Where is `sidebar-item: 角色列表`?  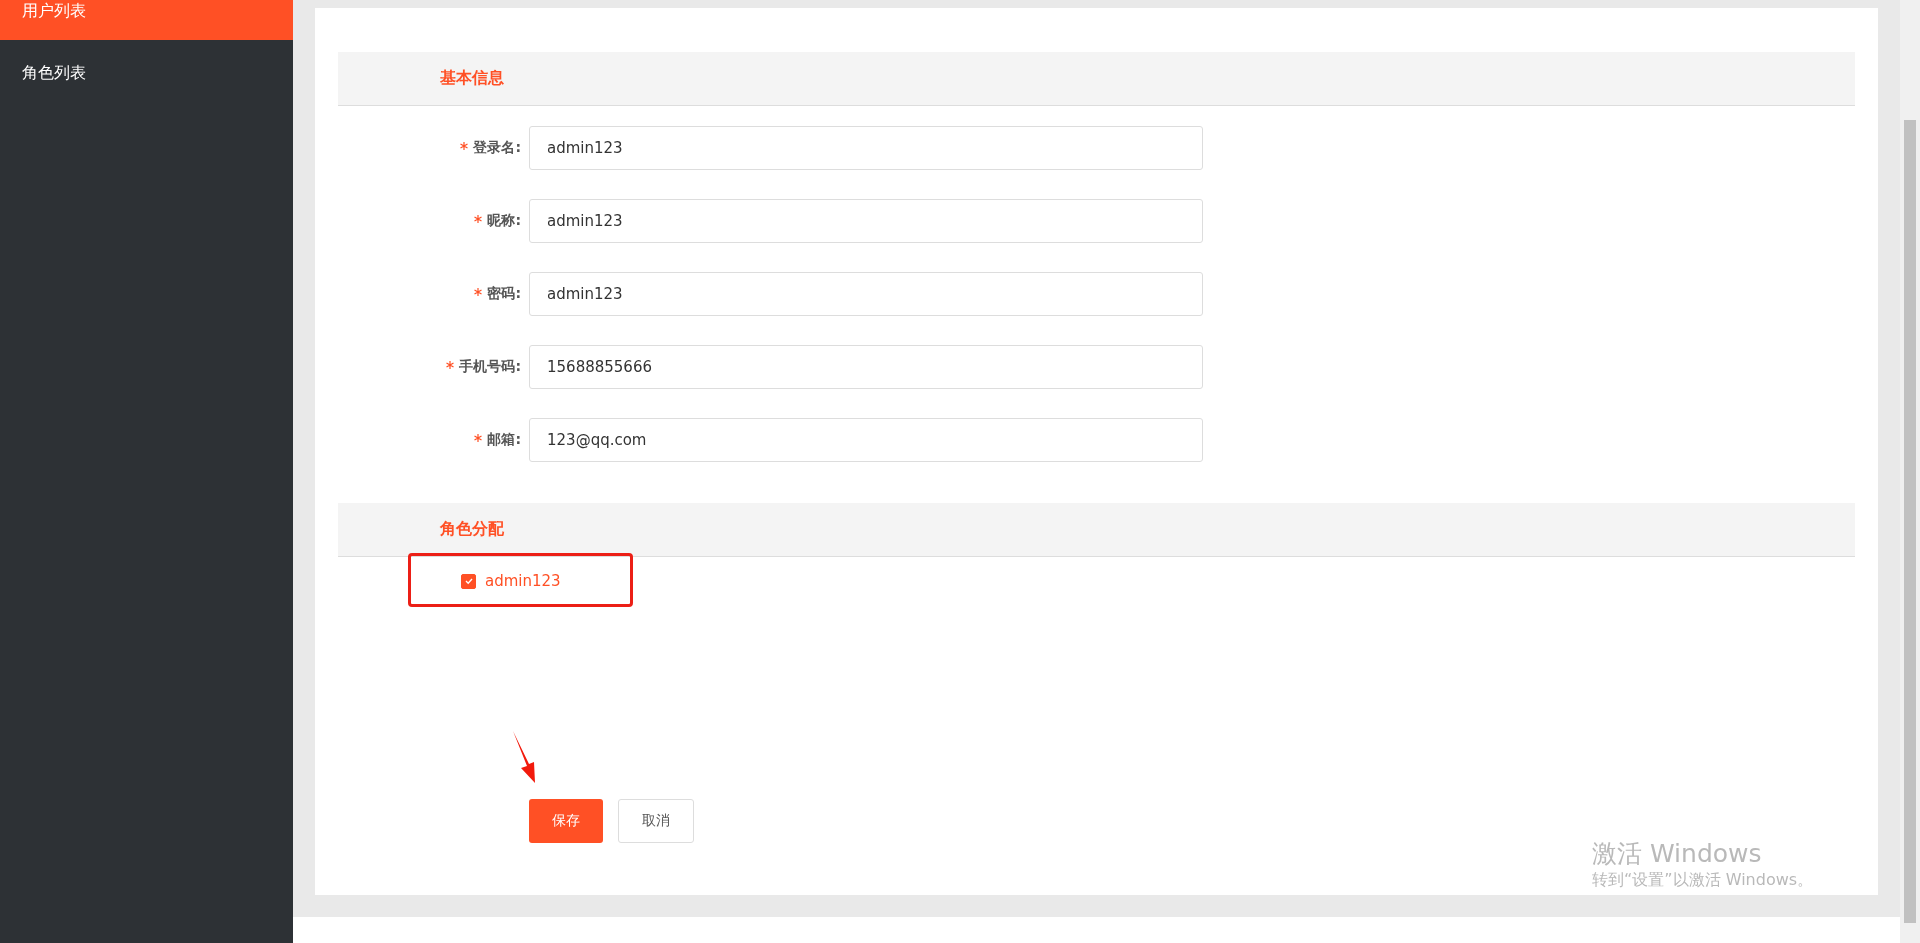
sidebar-item: 角色列表 is located at coordinates (146, 73).